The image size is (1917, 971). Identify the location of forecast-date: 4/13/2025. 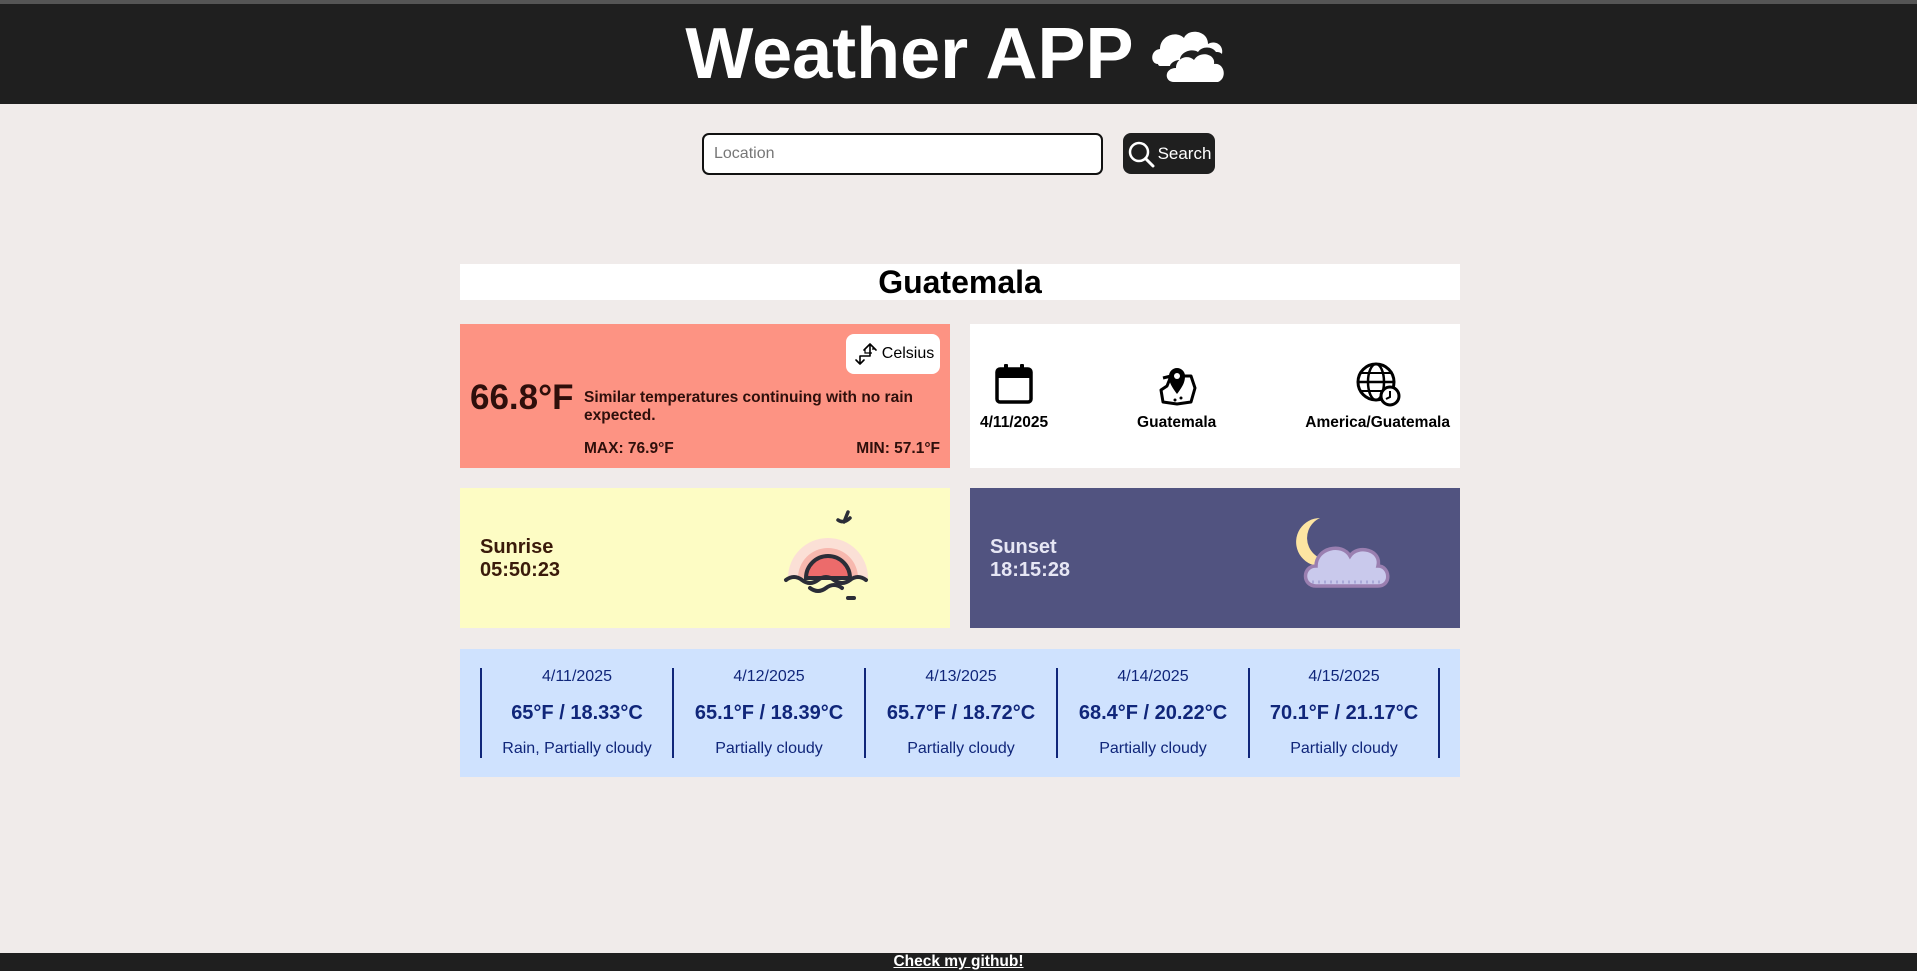
(961, 676).